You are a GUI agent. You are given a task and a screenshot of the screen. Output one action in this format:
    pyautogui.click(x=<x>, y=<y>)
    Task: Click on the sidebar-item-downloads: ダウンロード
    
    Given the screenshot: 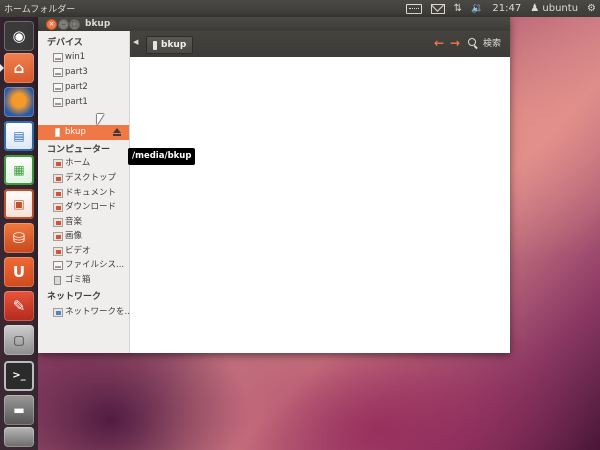 What is the action you would take?
    pyautogui.click(x=83, y=207)
    